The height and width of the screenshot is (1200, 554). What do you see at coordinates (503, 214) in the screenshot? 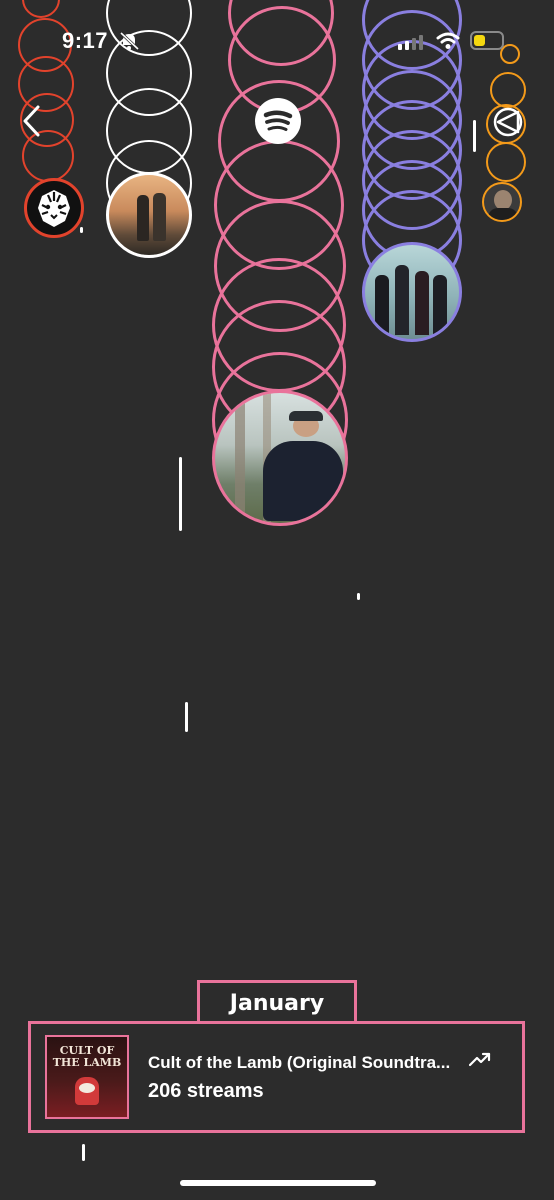
I see `artist-shirt` at bounding box center [503, 214].